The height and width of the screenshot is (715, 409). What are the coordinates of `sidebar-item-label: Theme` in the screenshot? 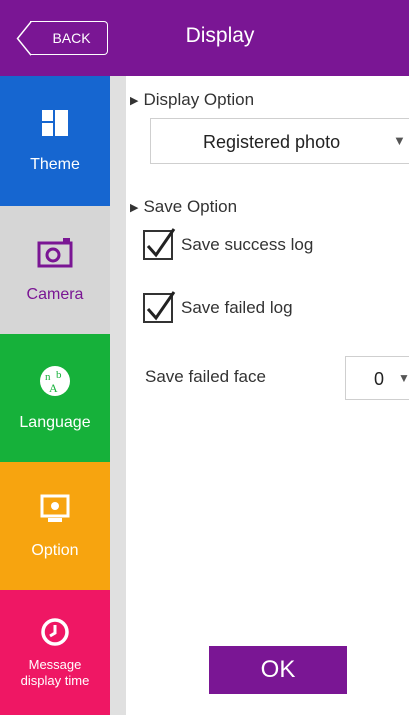 It's located at (55, 164).